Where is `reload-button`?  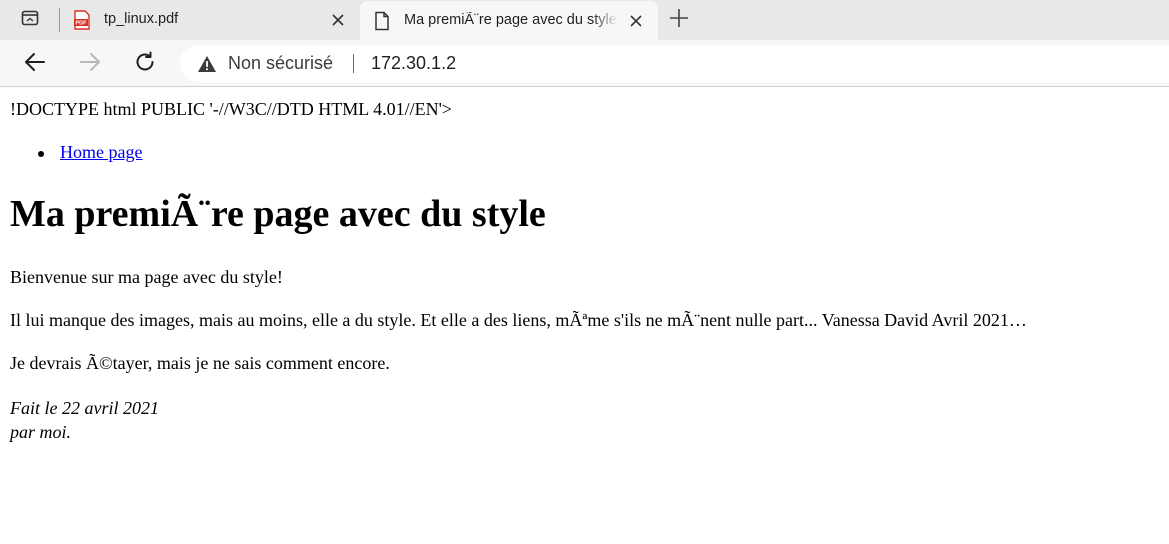
reload-button is located at coordinates (145, 64).